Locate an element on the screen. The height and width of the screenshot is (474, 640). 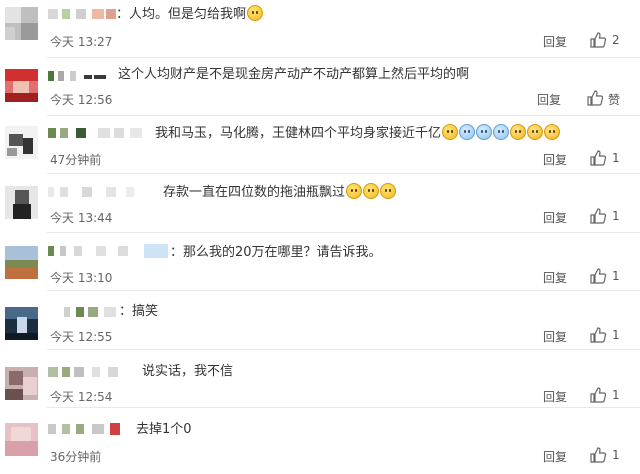
like-count: 赞 is located at coordinates (614, 100).